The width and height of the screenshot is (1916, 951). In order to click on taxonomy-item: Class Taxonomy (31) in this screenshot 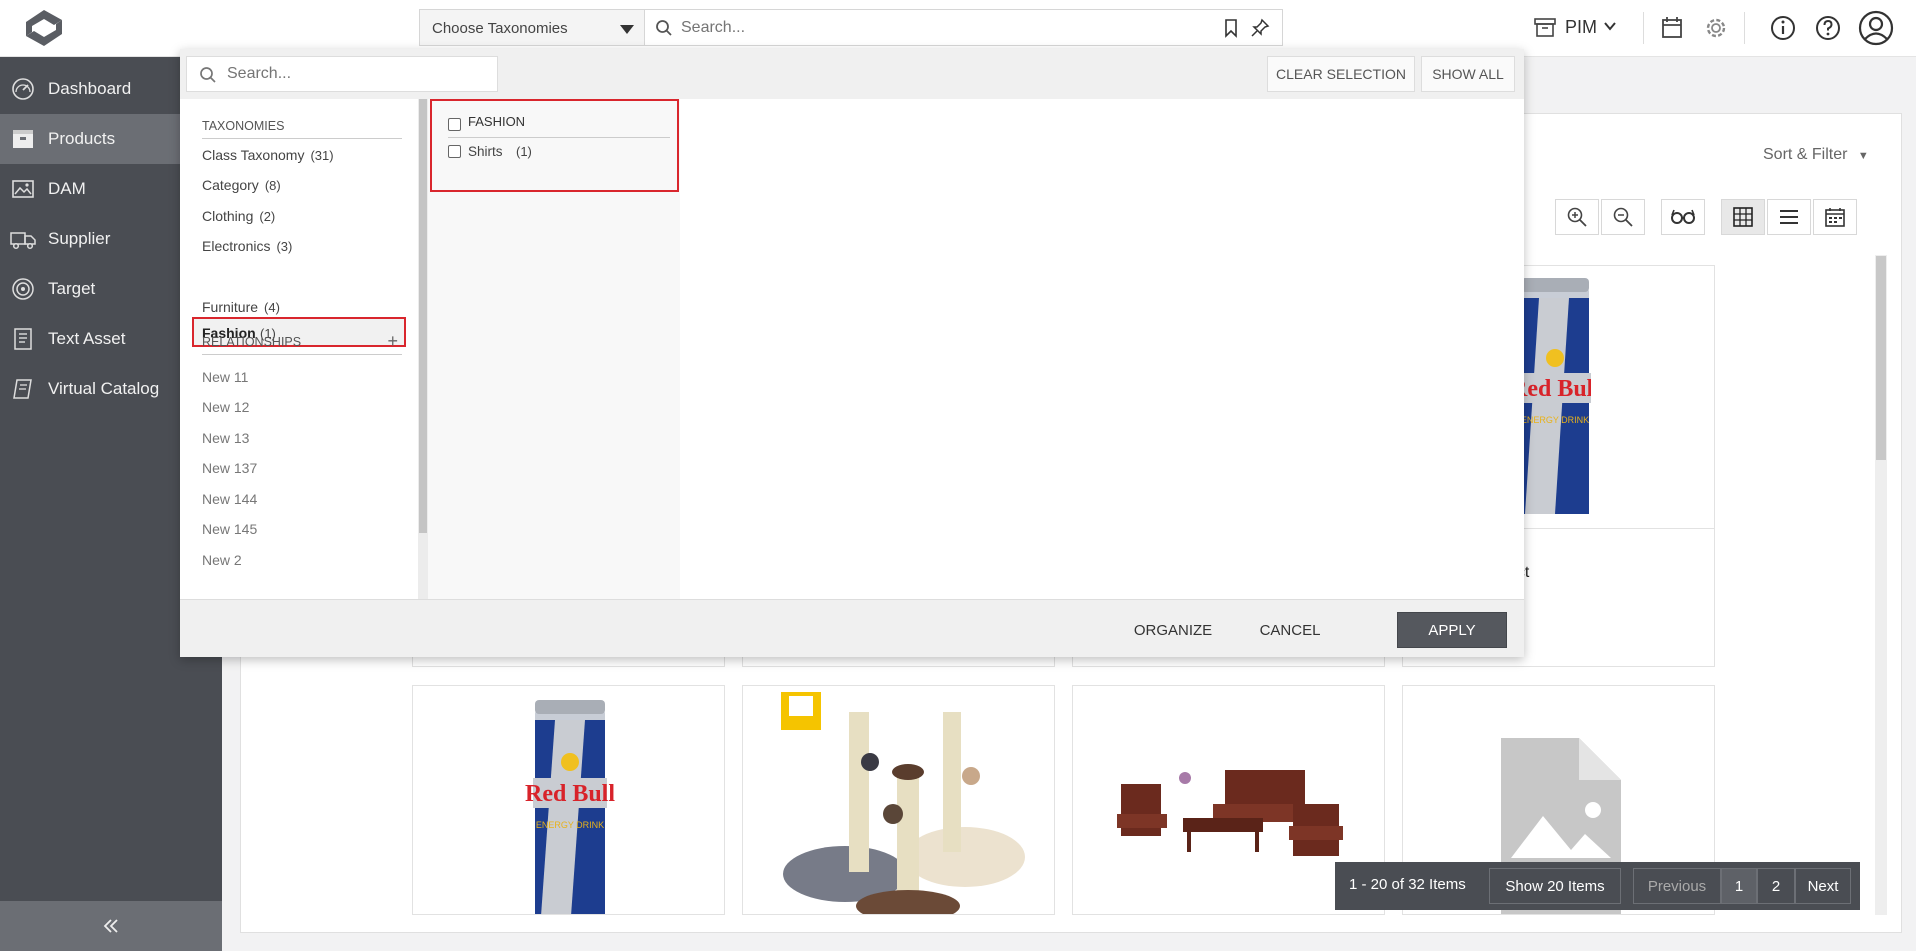, I will do `click(268, 155)`.